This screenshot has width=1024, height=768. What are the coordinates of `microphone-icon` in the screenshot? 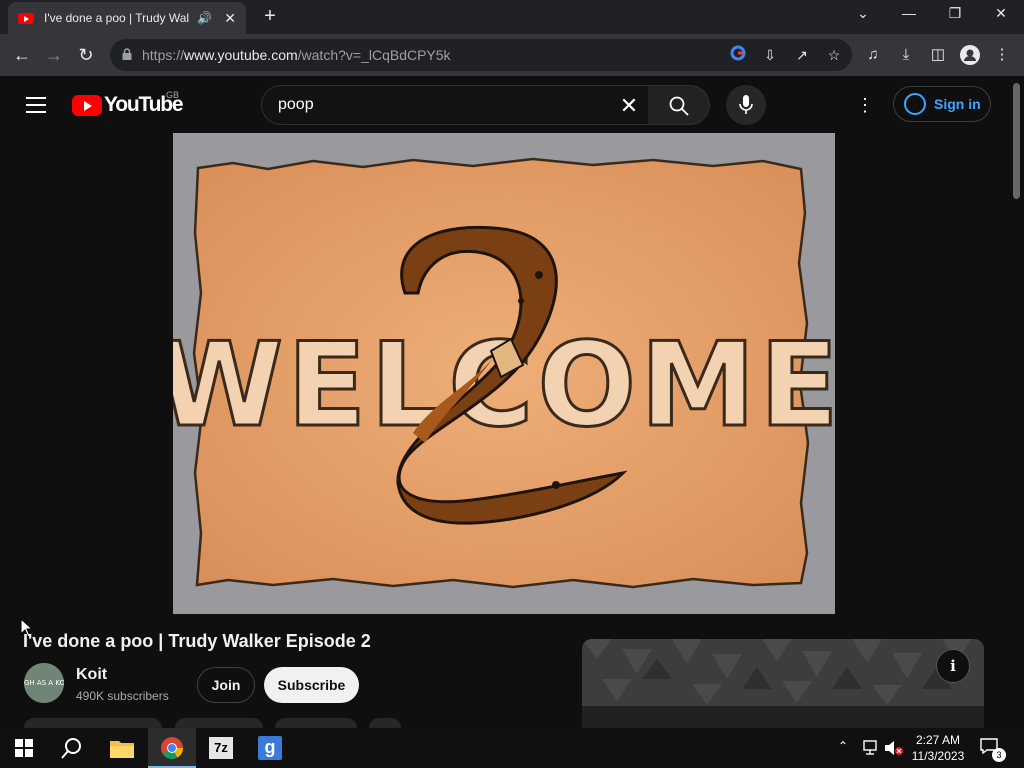 It's located at (746, 104).